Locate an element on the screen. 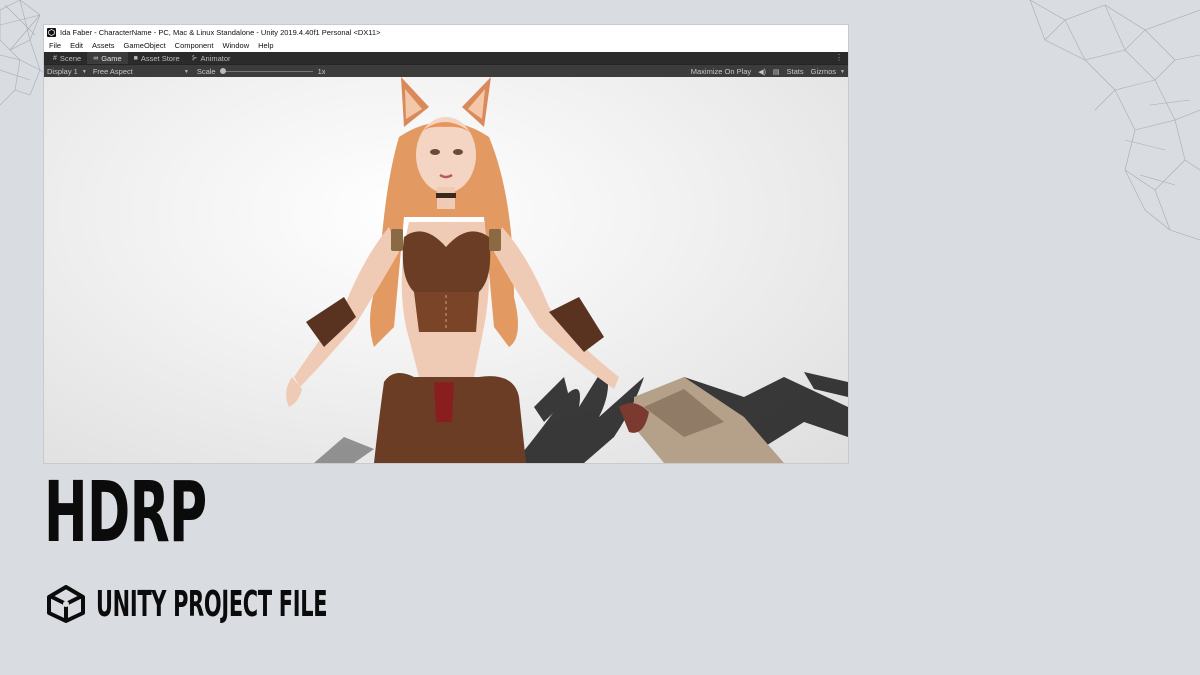 The width and height of the screenshot is (1200, 675). scale-slider-handle is located at coordinates (222, 71).